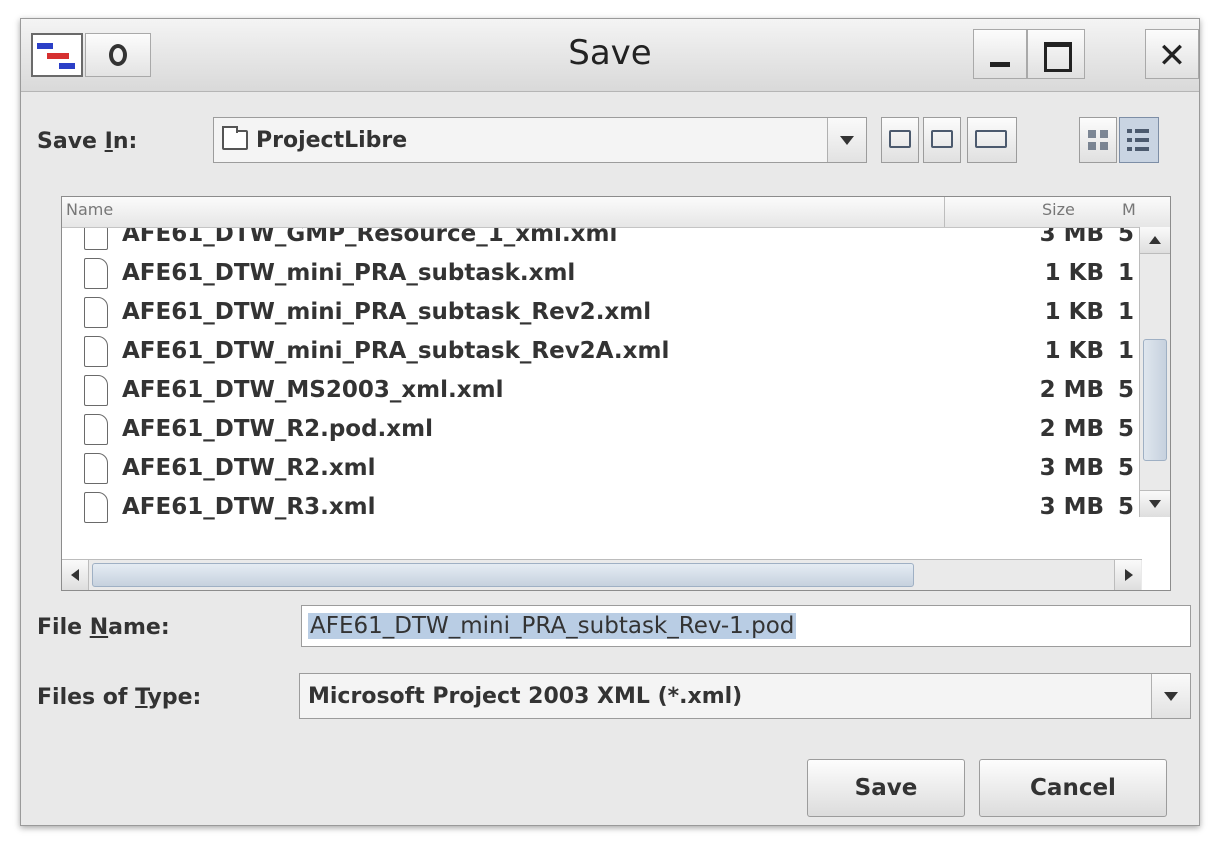 The image size is (1229, 843). What do you see at coordinates (277, 429) in the screenshot?
I see `file-name: AFE61_DTW_R2.pod.xml` at bounding box center [277, 429].